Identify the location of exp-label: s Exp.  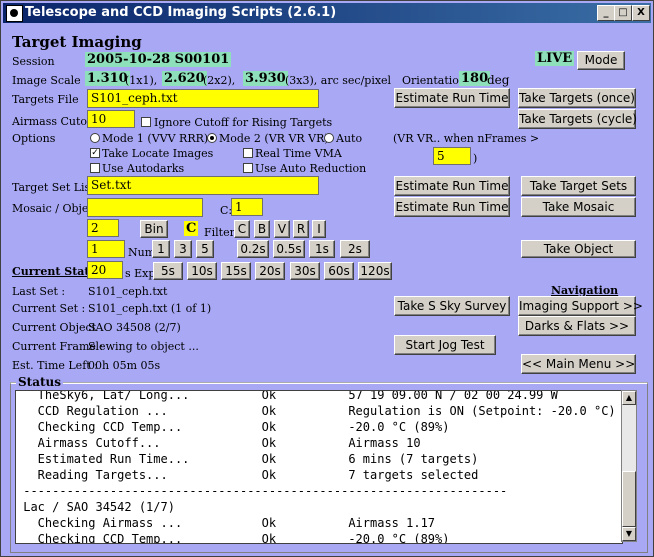
(140, 273).